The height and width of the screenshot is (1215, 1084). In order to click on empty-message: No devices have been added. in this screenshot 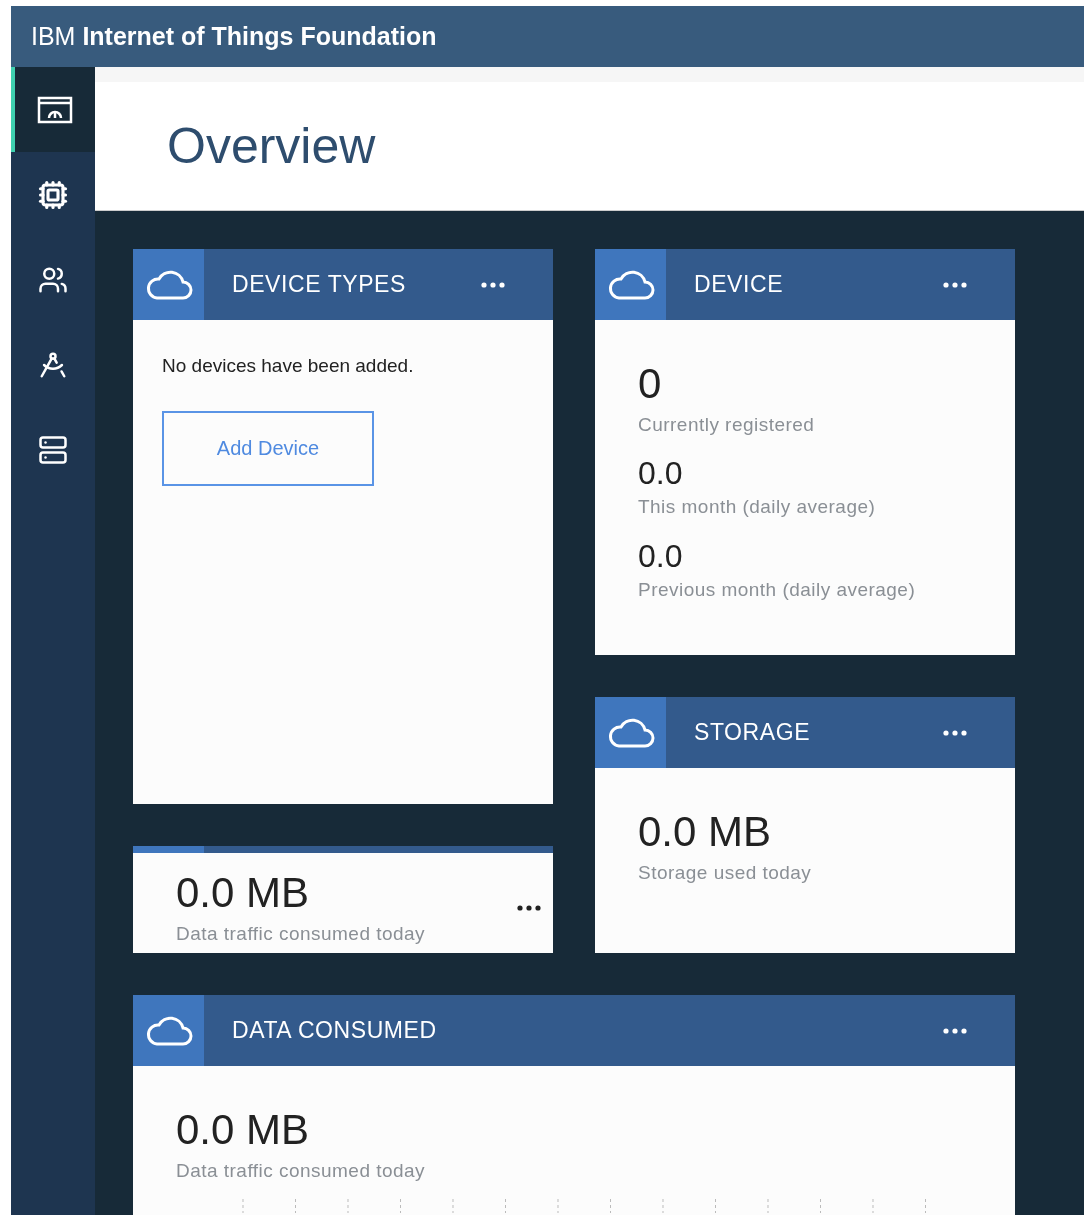, I will do `click(288, 366)`.